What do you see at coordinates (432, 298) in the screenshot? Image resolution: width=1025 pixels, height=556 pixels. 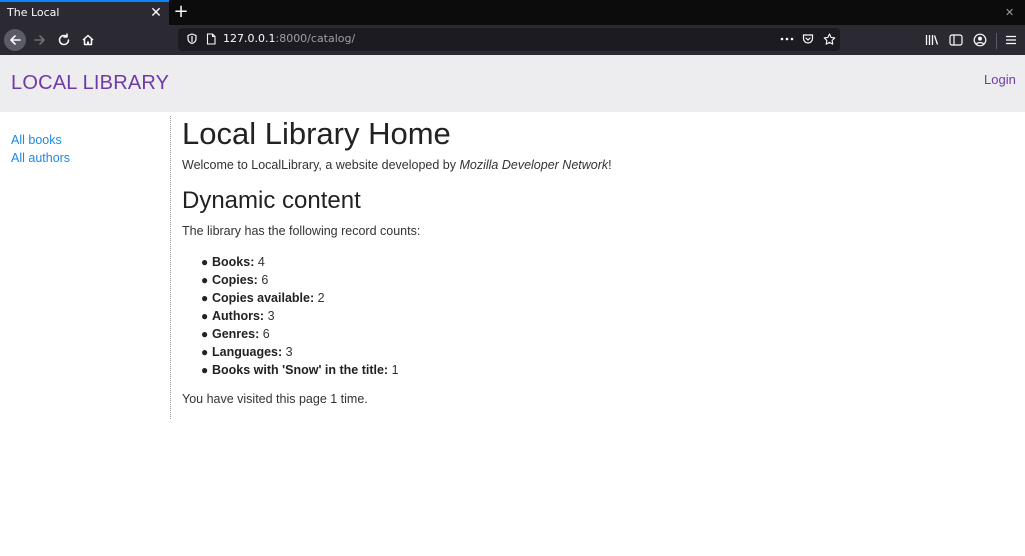 I see `count-copies-available: ● Copies available: 2` at bounding box center [432, 298].